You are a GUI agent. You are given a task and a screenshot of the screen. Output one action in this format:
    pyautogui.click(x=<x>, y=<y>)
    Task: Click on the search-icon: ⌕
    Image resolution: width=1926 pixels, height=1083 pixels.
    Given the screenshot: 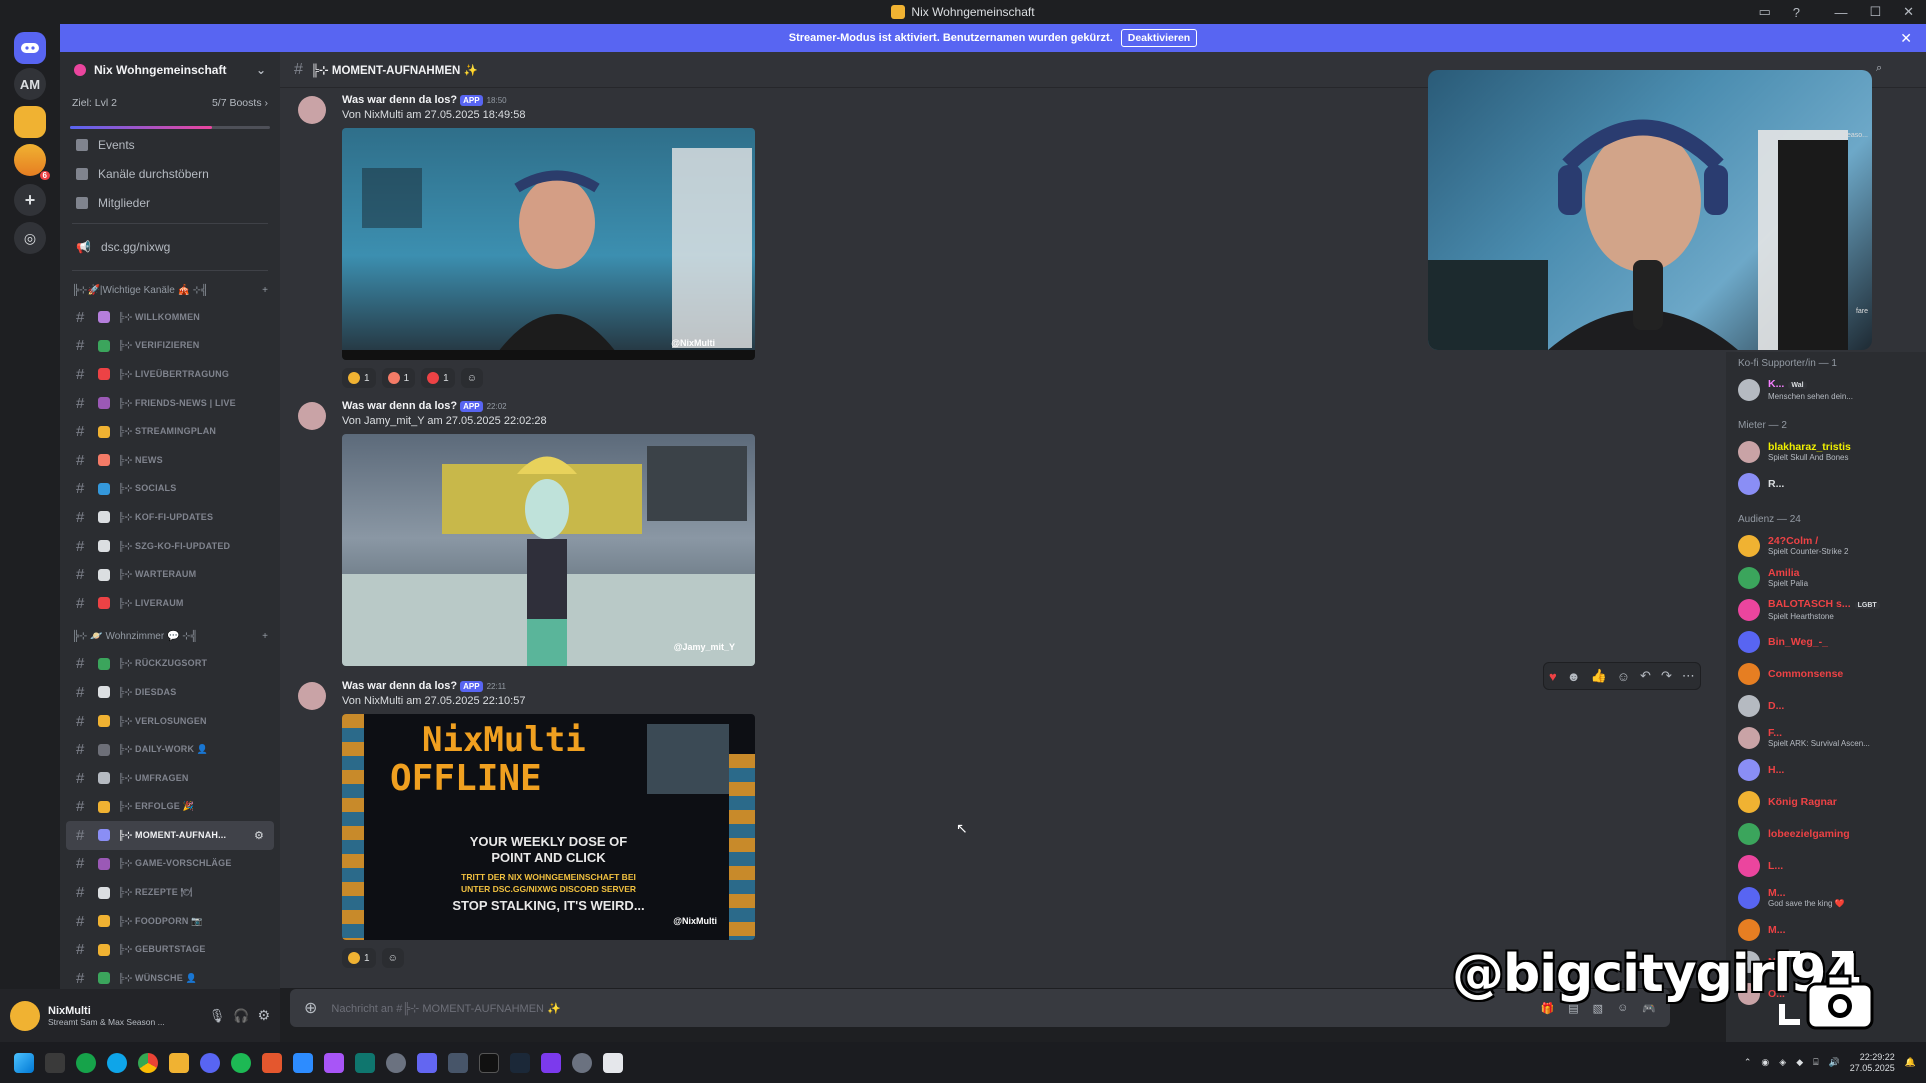 What is the action you would take?
    pyautogui.click(x=1896, y=70)
    